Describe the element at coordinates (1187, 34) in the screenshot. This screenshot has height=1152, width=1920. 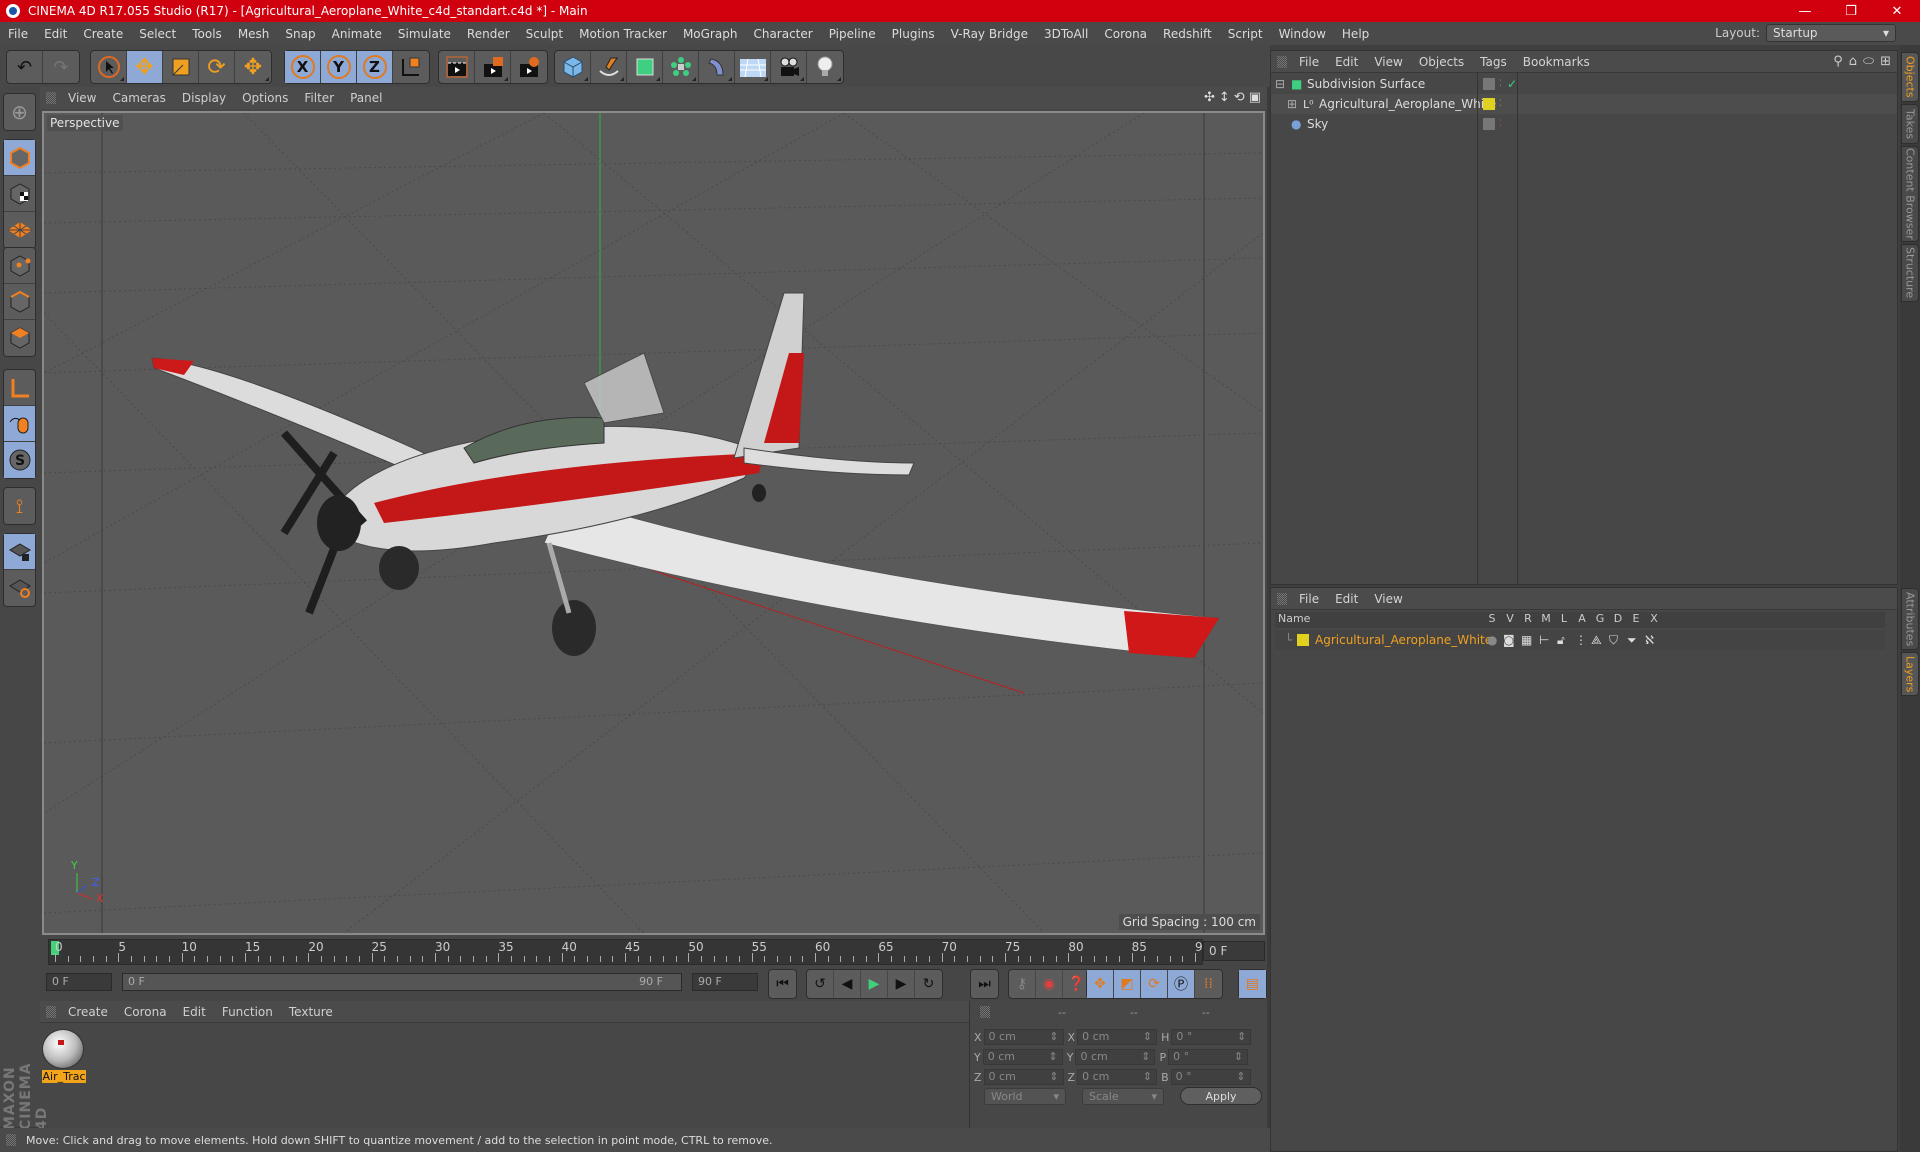
I see `menu-redshift: Redshift` at that location.